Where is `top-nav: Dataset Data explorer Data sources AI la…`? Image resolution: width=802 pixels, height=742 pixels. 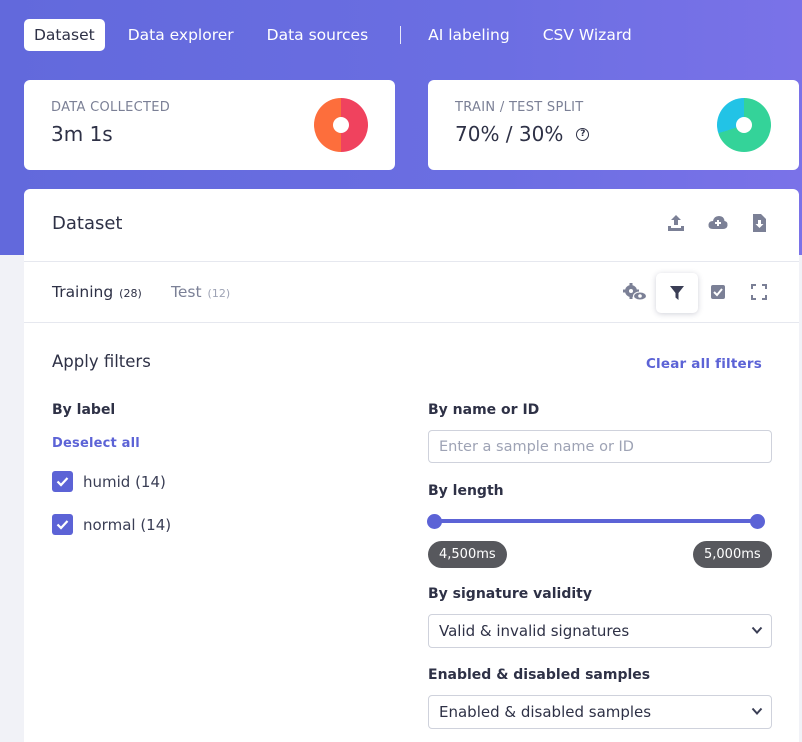 top-nav: Dataset Data explorer Data sources AI la… is located at coordinates (339, 35).